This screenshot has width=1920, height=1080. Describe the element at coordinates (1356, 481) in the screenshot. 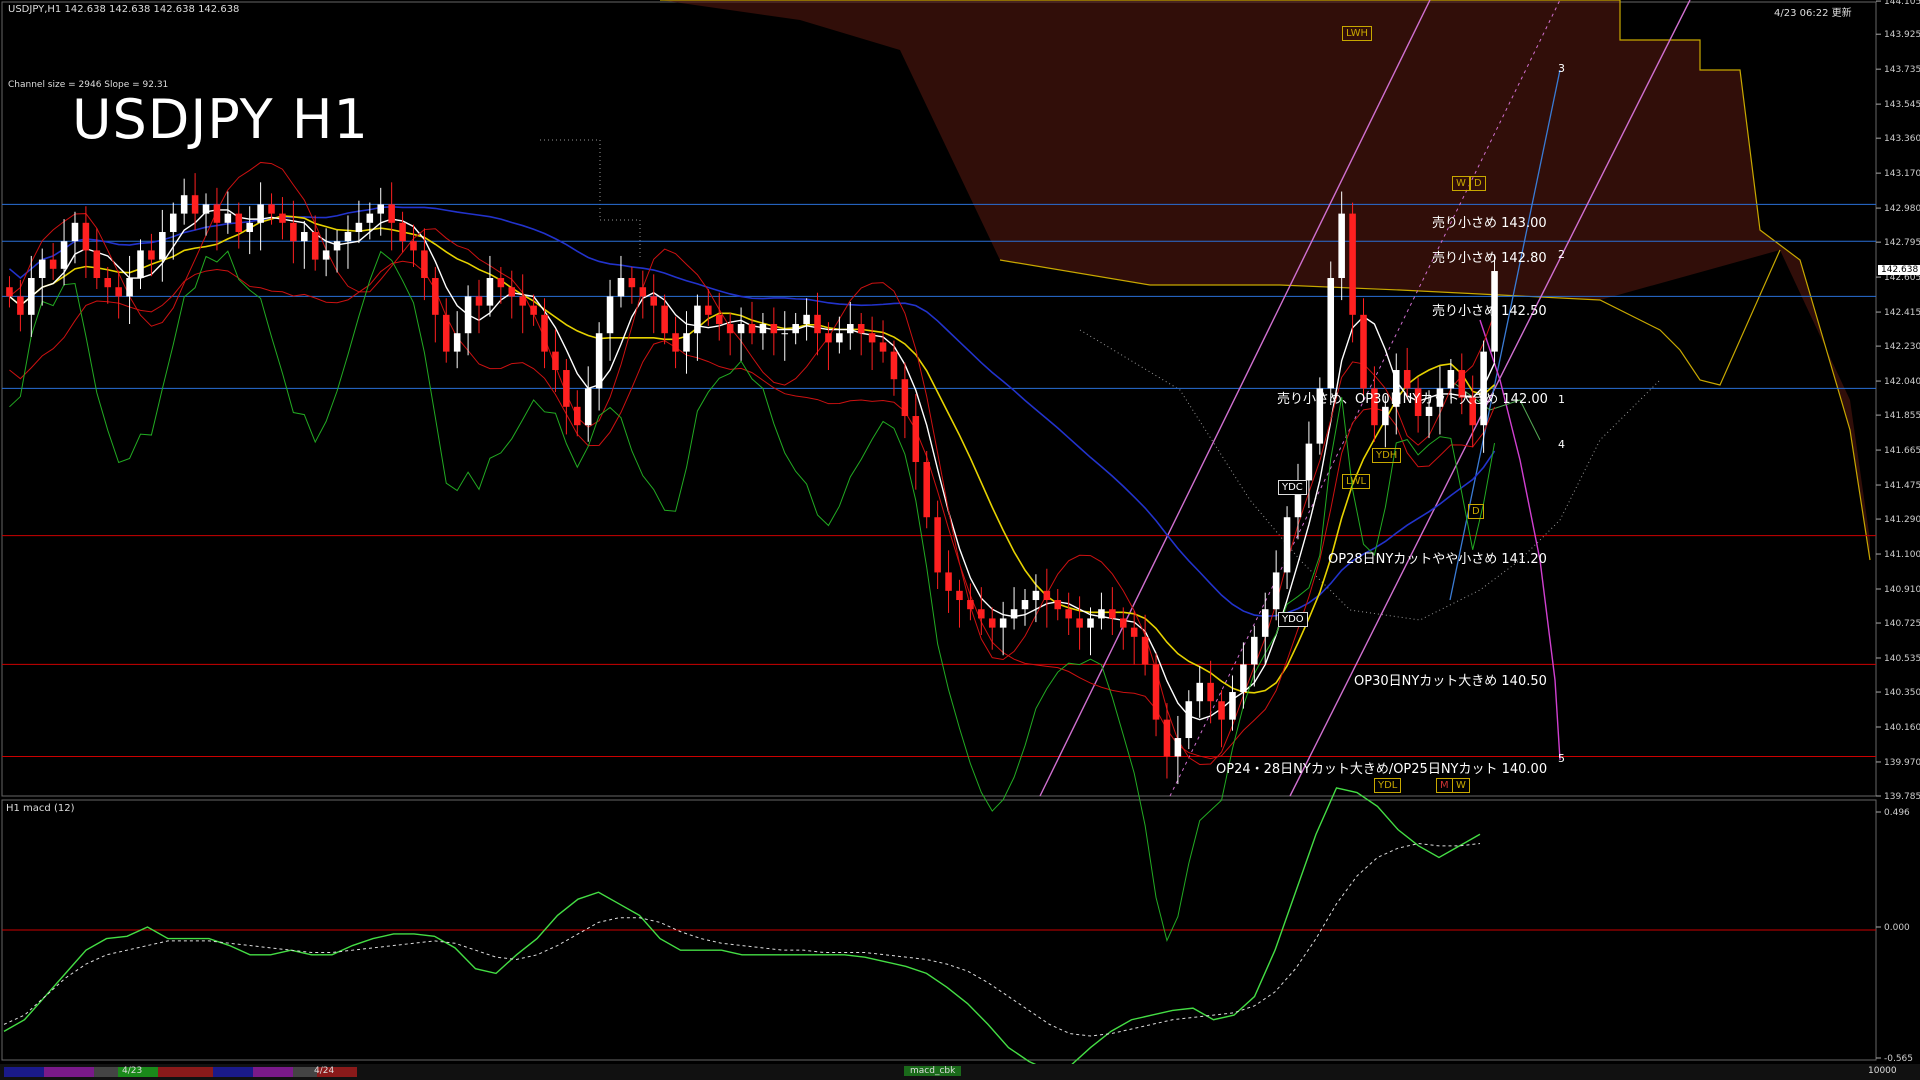

I see `box-lwl: LWL` at that location.